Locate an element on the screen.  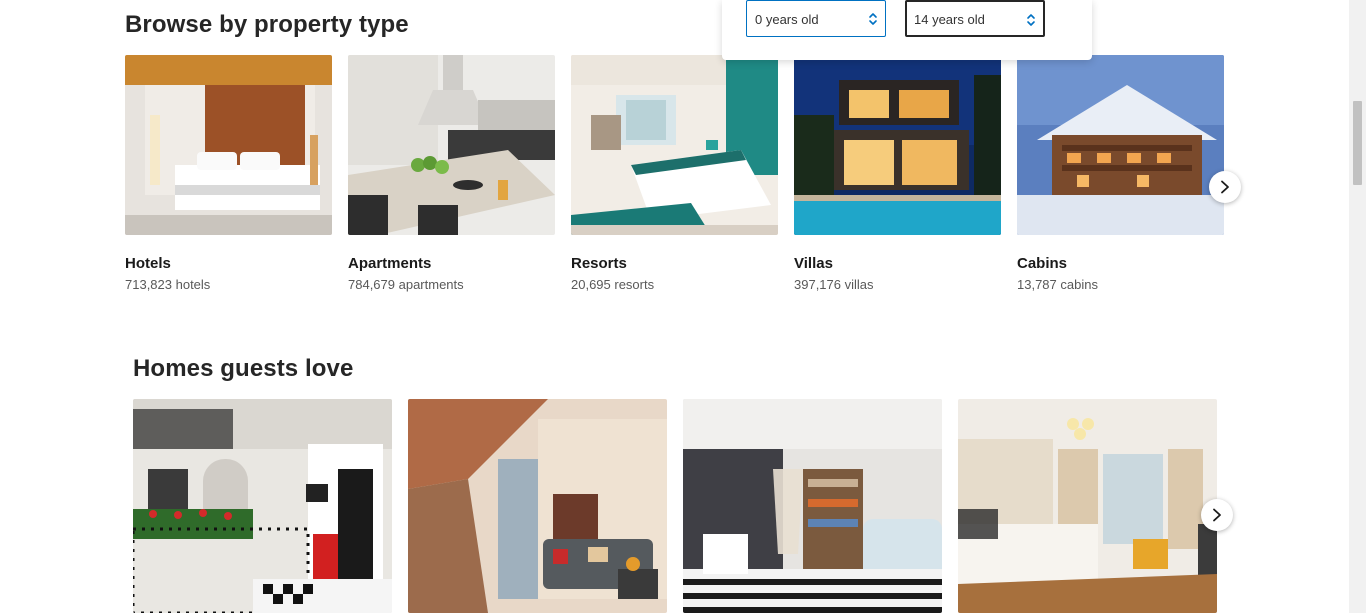
apartments-image is located at coordinates (451, 145).